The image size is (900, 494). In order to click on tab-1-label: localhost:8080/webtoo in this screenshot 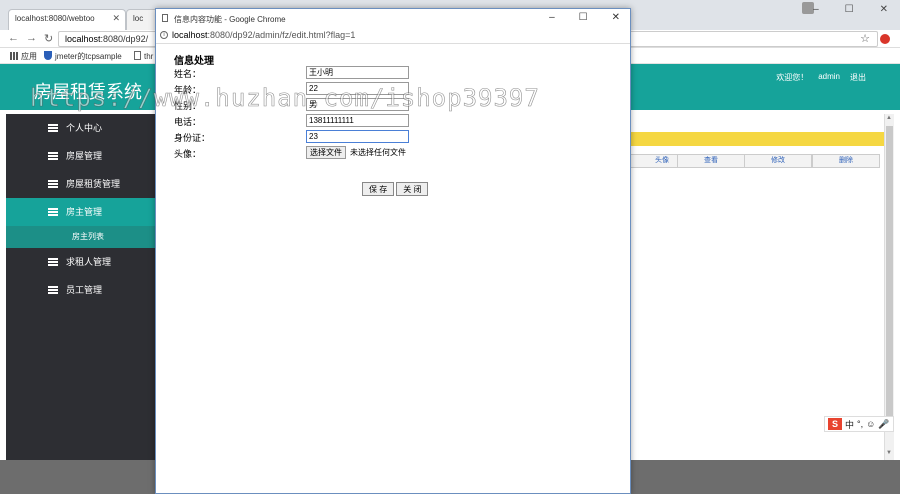, I will do `click(55, 18)`.